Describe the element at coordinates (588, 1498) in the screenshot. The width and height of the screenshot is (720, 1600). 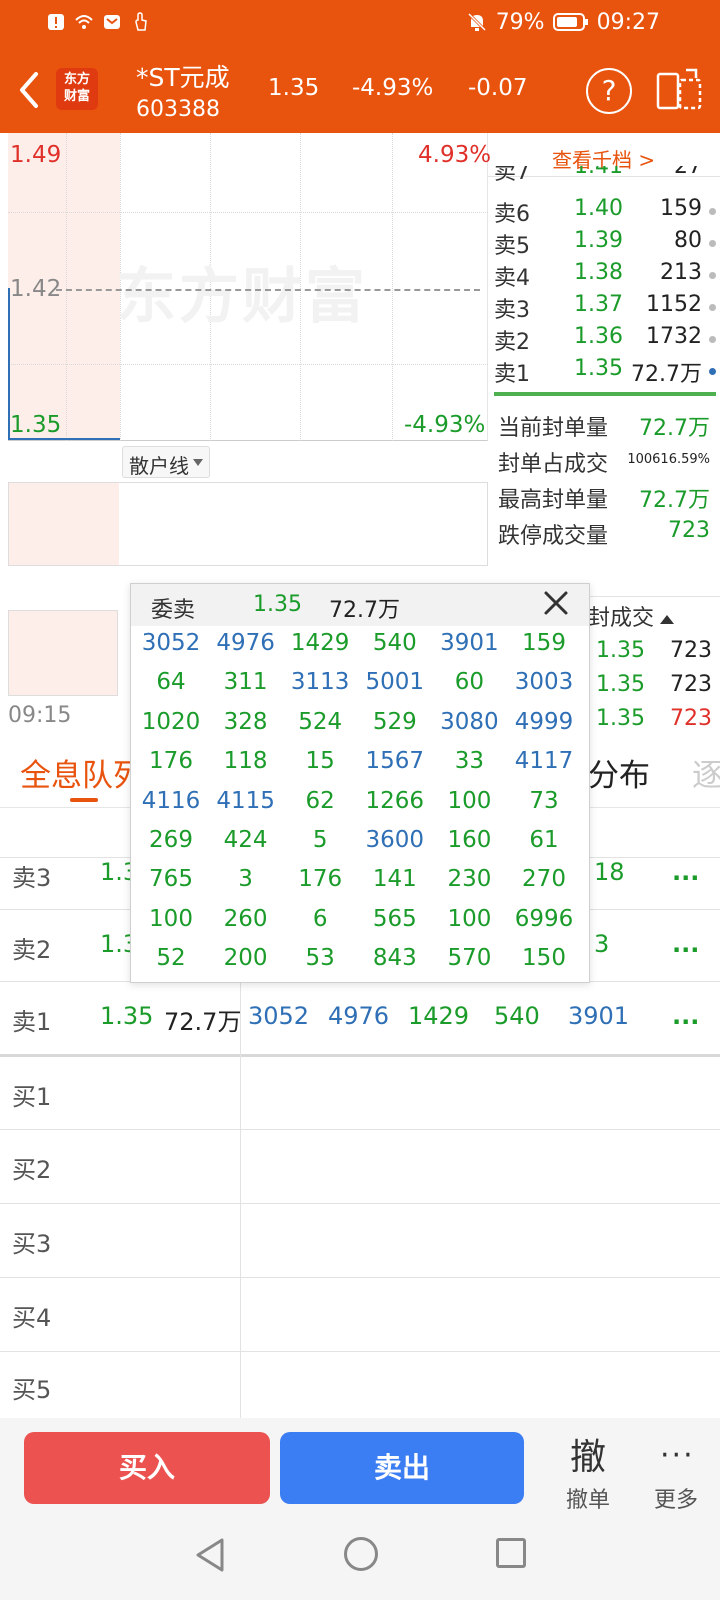
I see `cancel-order-button: 撤单` at that location.